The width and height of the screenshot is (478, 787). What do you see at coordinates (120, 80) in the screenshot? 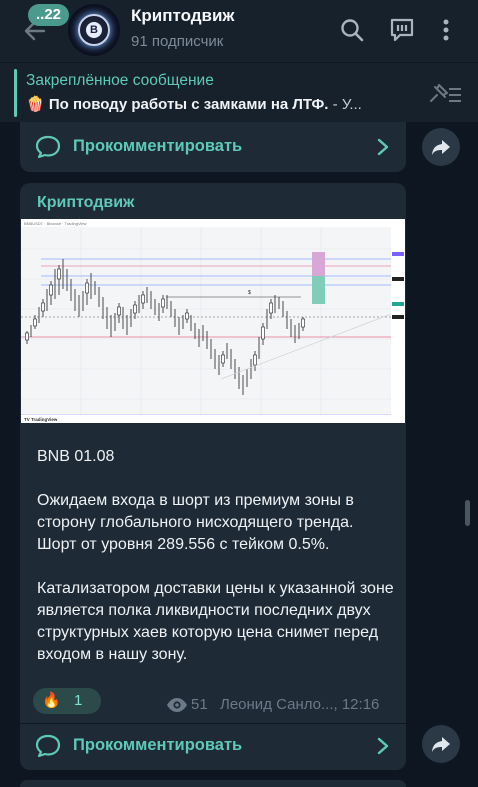
I see `pinned-title: Закреплённое сообщение` at bounding box center [120, 80].